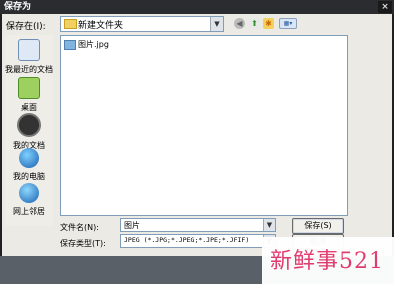  I want to click on places-item-my-computer: 我的电脑, so click(29, 165).